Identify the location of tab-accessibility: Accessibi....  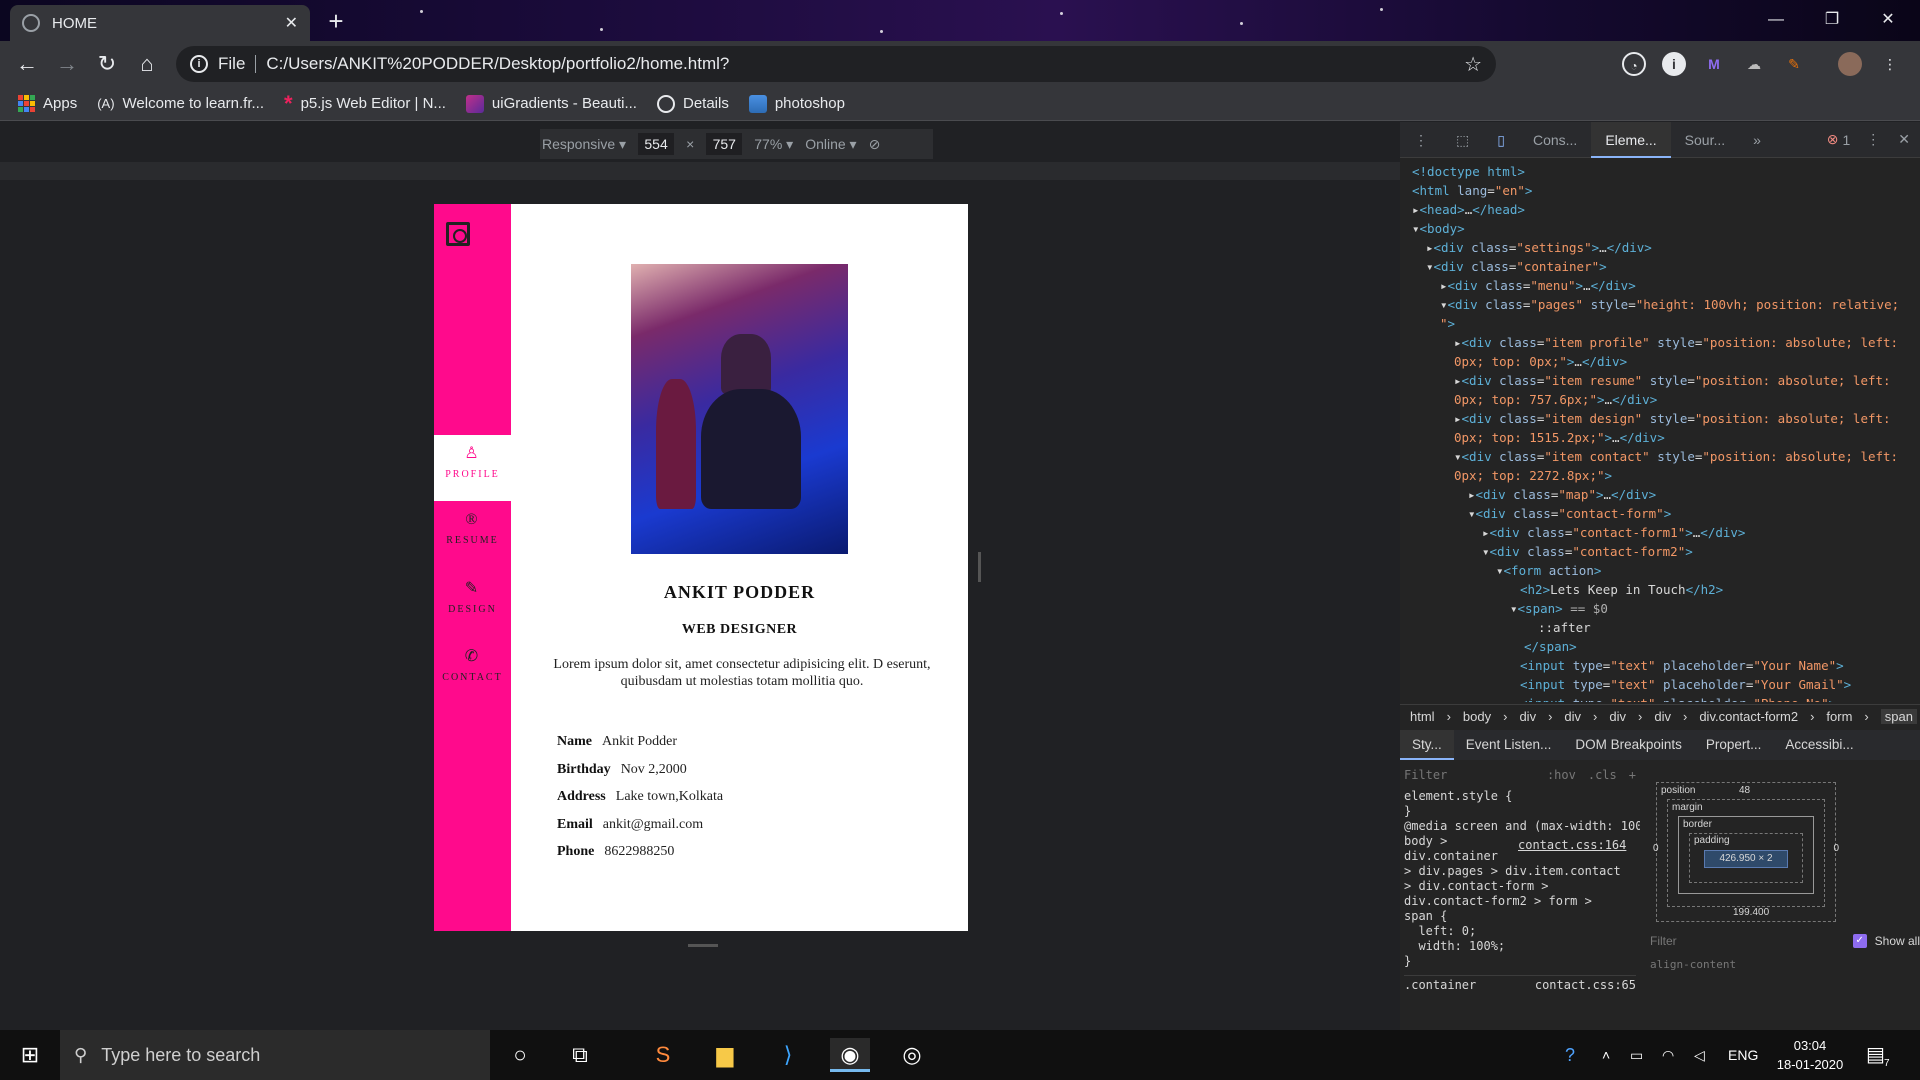
(1819, 745).